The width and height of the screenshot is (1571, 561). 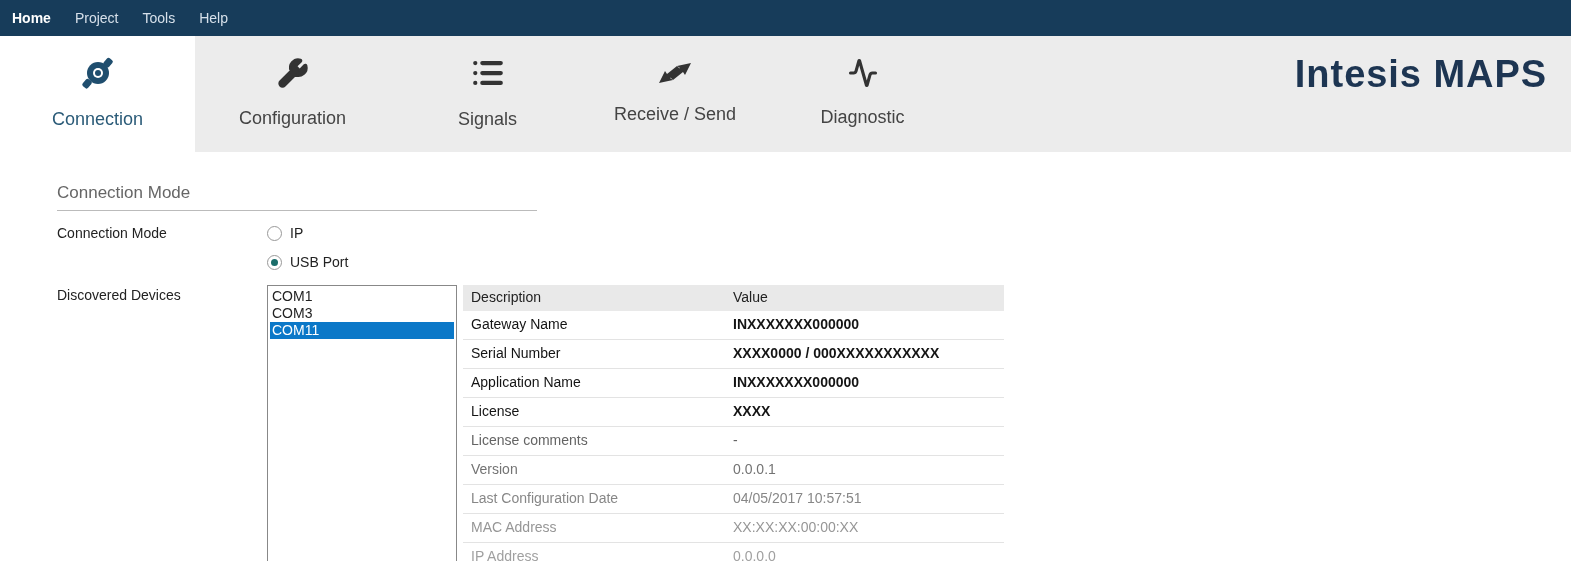 What do you see at coordinates (308, 262) in the screenshot?
I see `radio-option: USB Port` at bounding box center [308, 262].